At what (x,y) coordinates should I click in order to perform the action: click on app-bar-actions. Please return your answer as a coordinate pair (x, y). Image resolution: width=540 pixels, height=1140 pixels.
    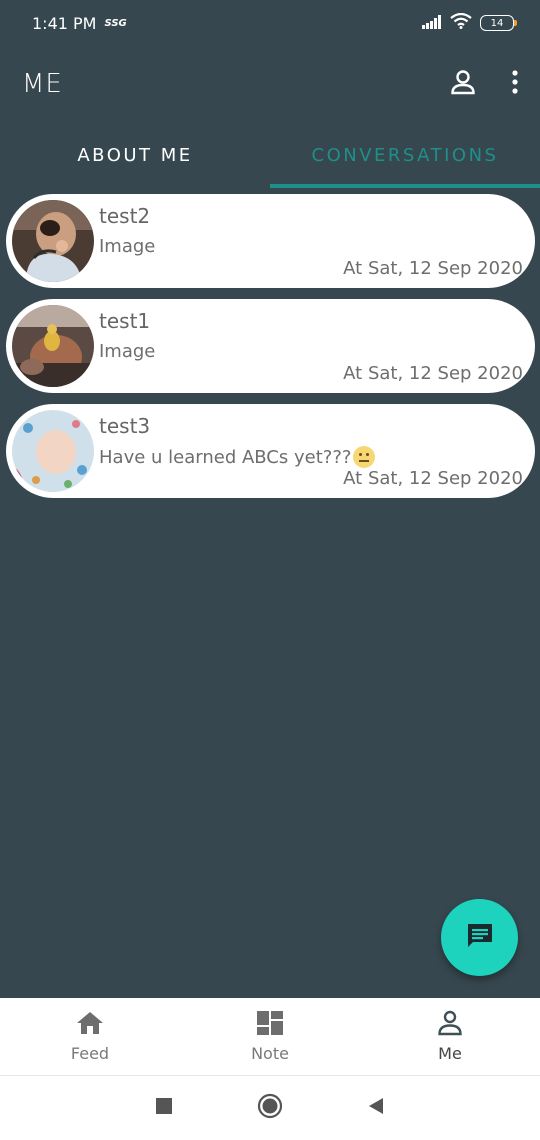
    Looking at the image, I should click on (484, 84).